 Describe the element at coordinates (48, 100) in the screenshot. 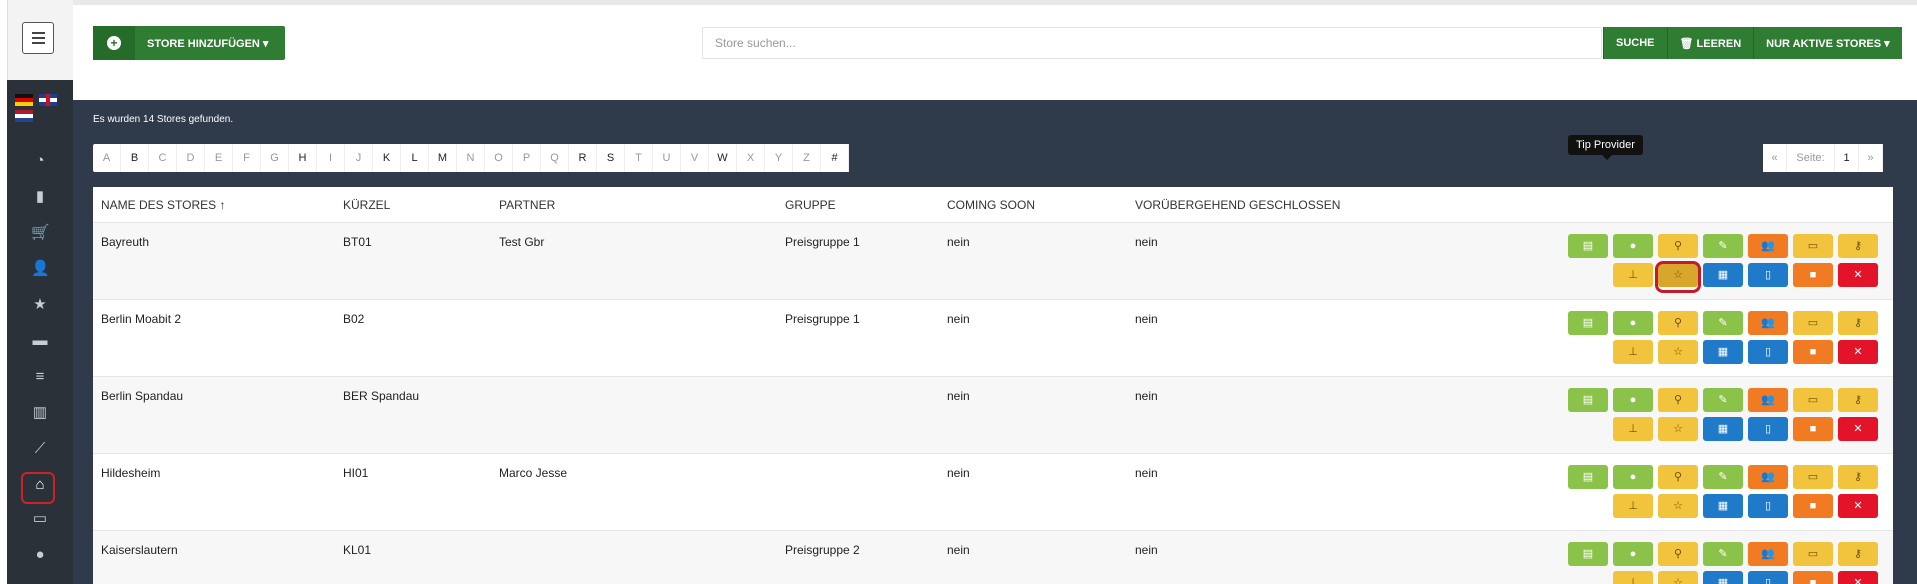

I see `flag-uk-icon` at that location.